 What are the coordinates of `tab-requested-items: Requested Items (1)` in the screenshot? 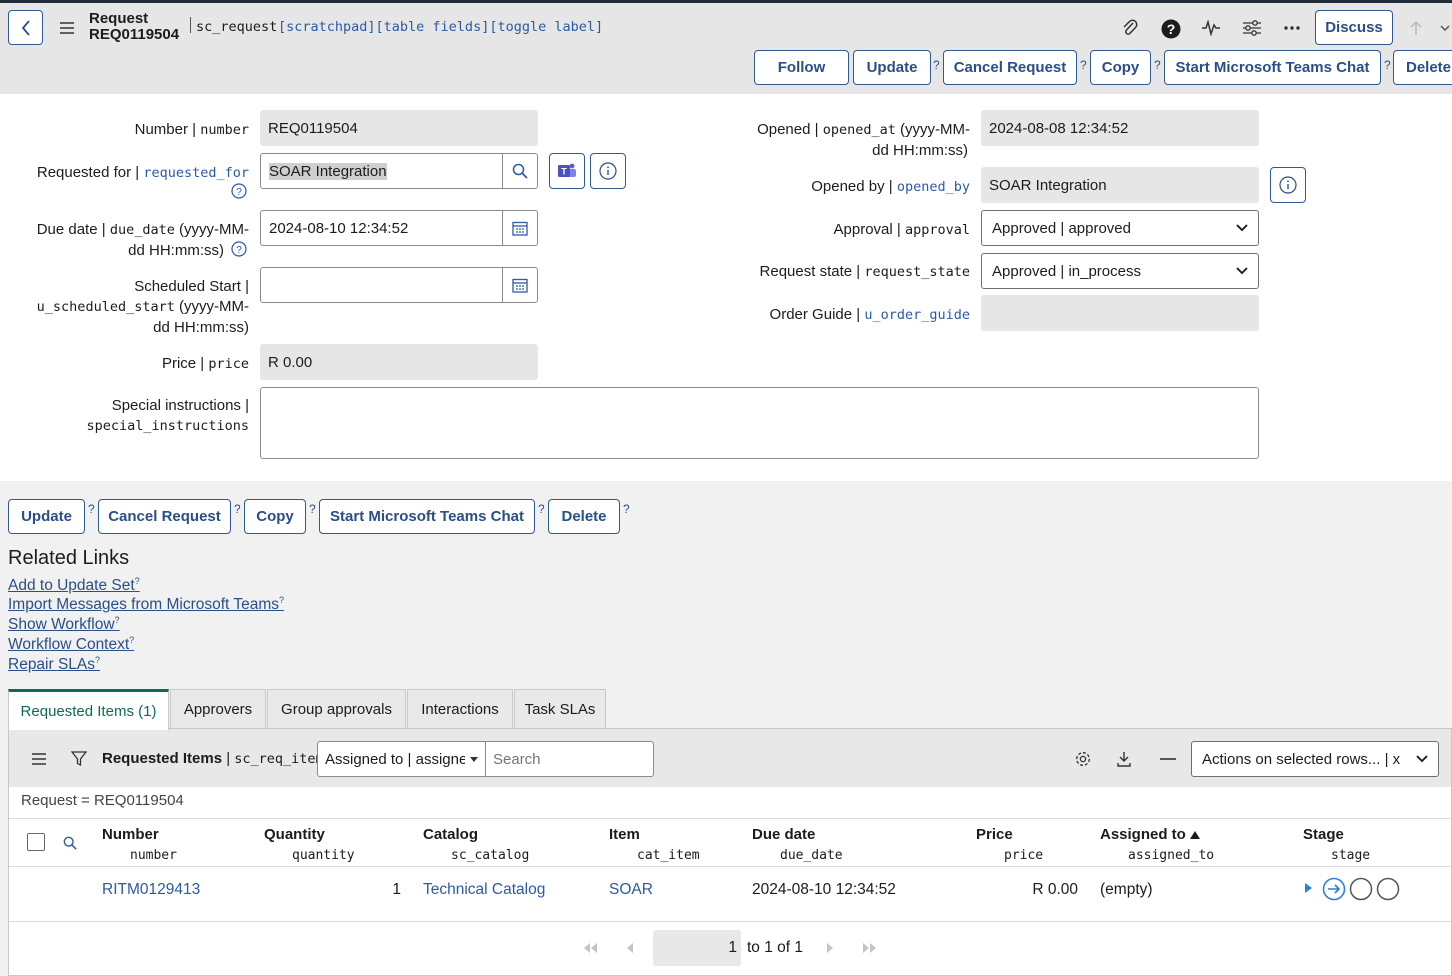 It's located at (88, 709).